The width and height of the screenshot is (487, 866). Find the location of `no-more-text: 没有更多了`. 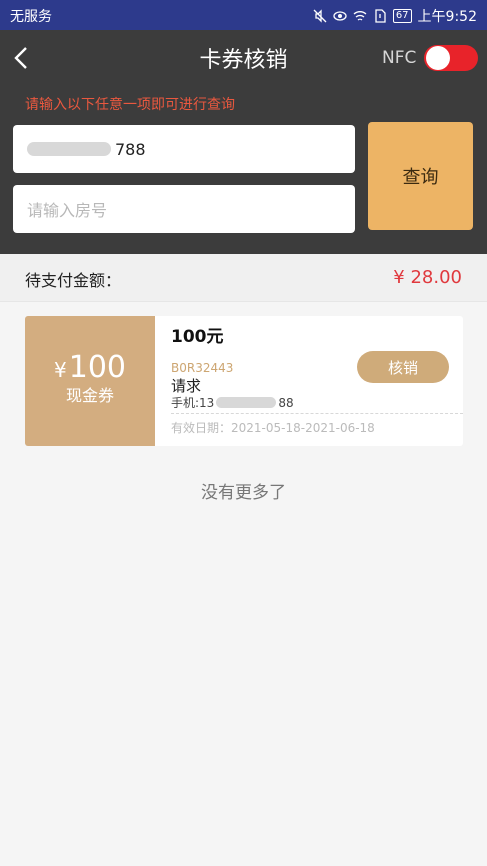

no-more-text: 没有更多了 is located at coordinates (243, 493).